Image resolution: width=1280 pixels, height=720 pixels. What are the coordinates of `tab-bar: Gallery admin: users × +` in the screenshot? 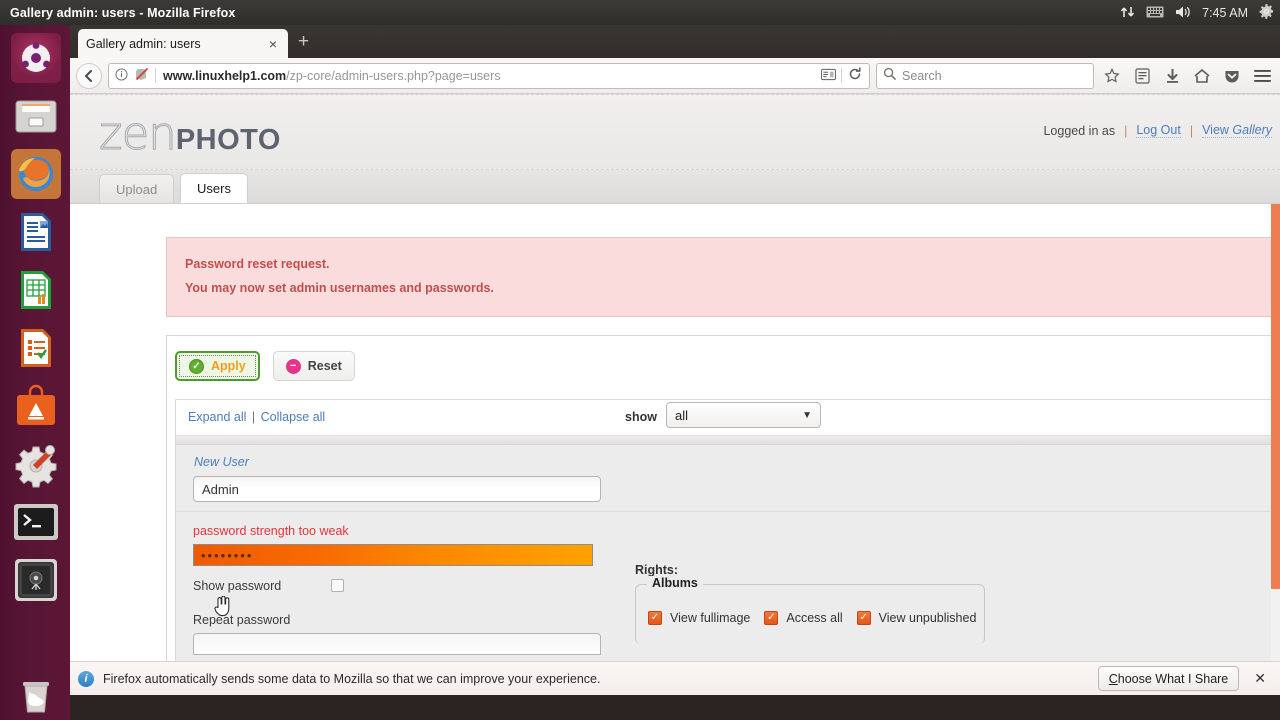 It's located at (675, 41).